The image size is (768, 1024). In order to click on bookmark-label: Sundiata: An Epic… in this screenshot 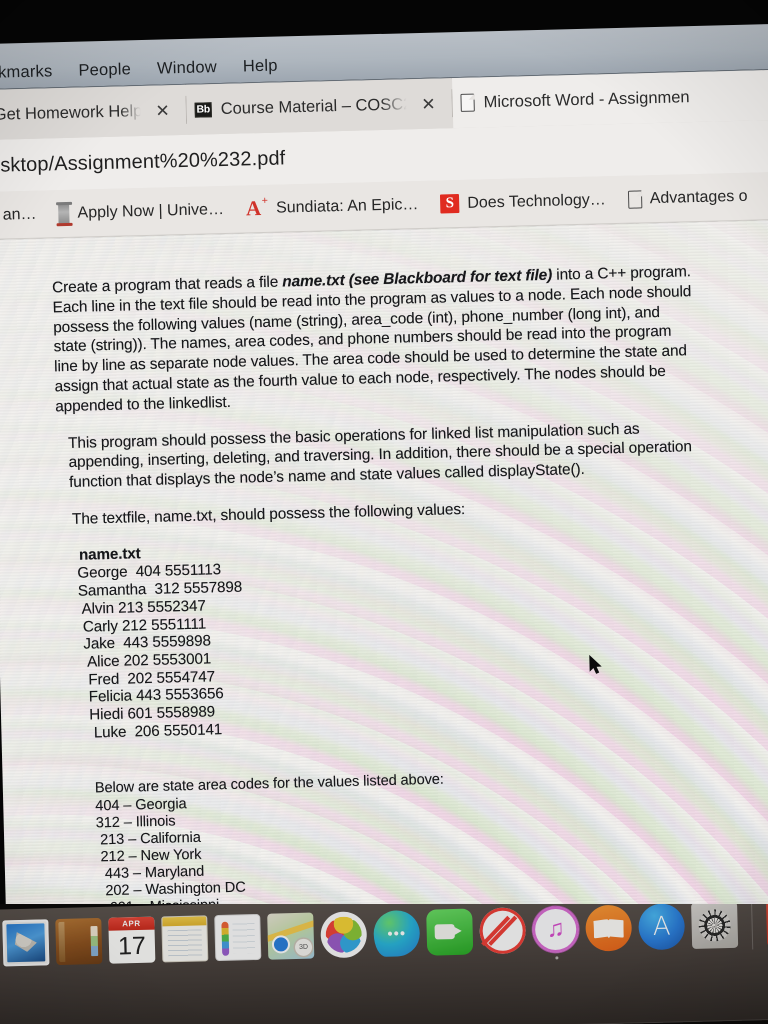, I will do `click(347, 206)`.